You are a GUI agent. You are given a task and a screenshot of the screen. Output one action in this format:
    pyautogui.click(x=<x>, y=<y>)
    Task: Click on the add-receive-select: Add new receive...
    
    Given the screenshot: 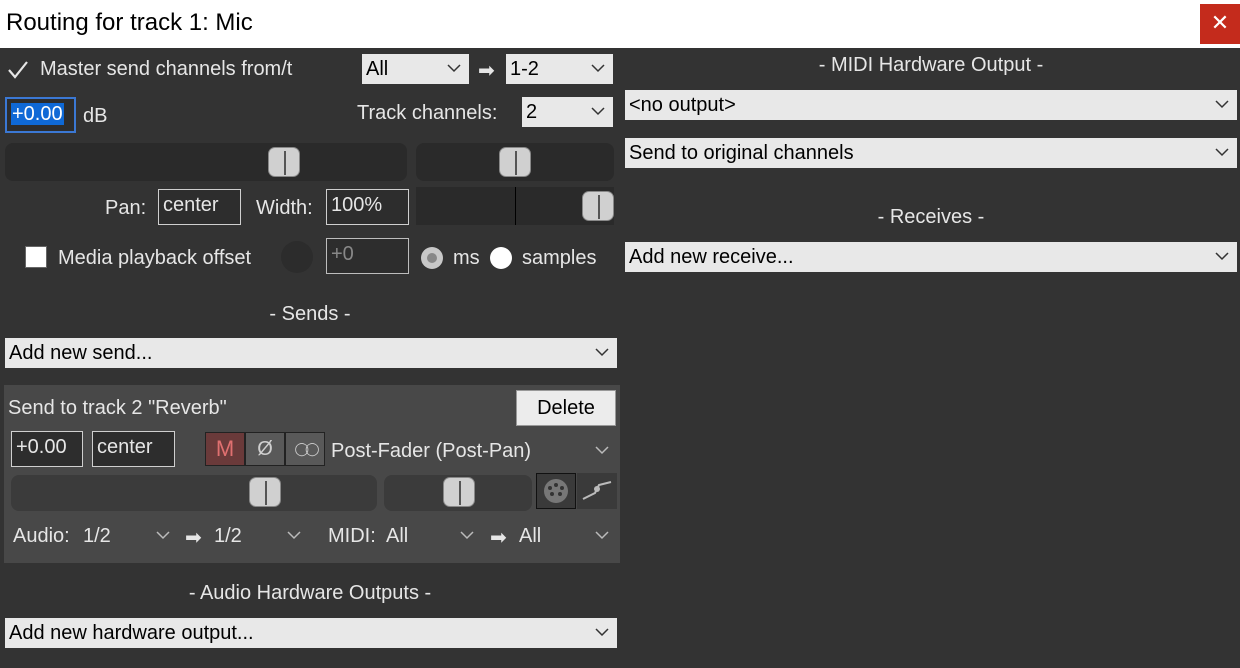 What is the action you would take?
    pyautogui.click(x=931, y=257)
    